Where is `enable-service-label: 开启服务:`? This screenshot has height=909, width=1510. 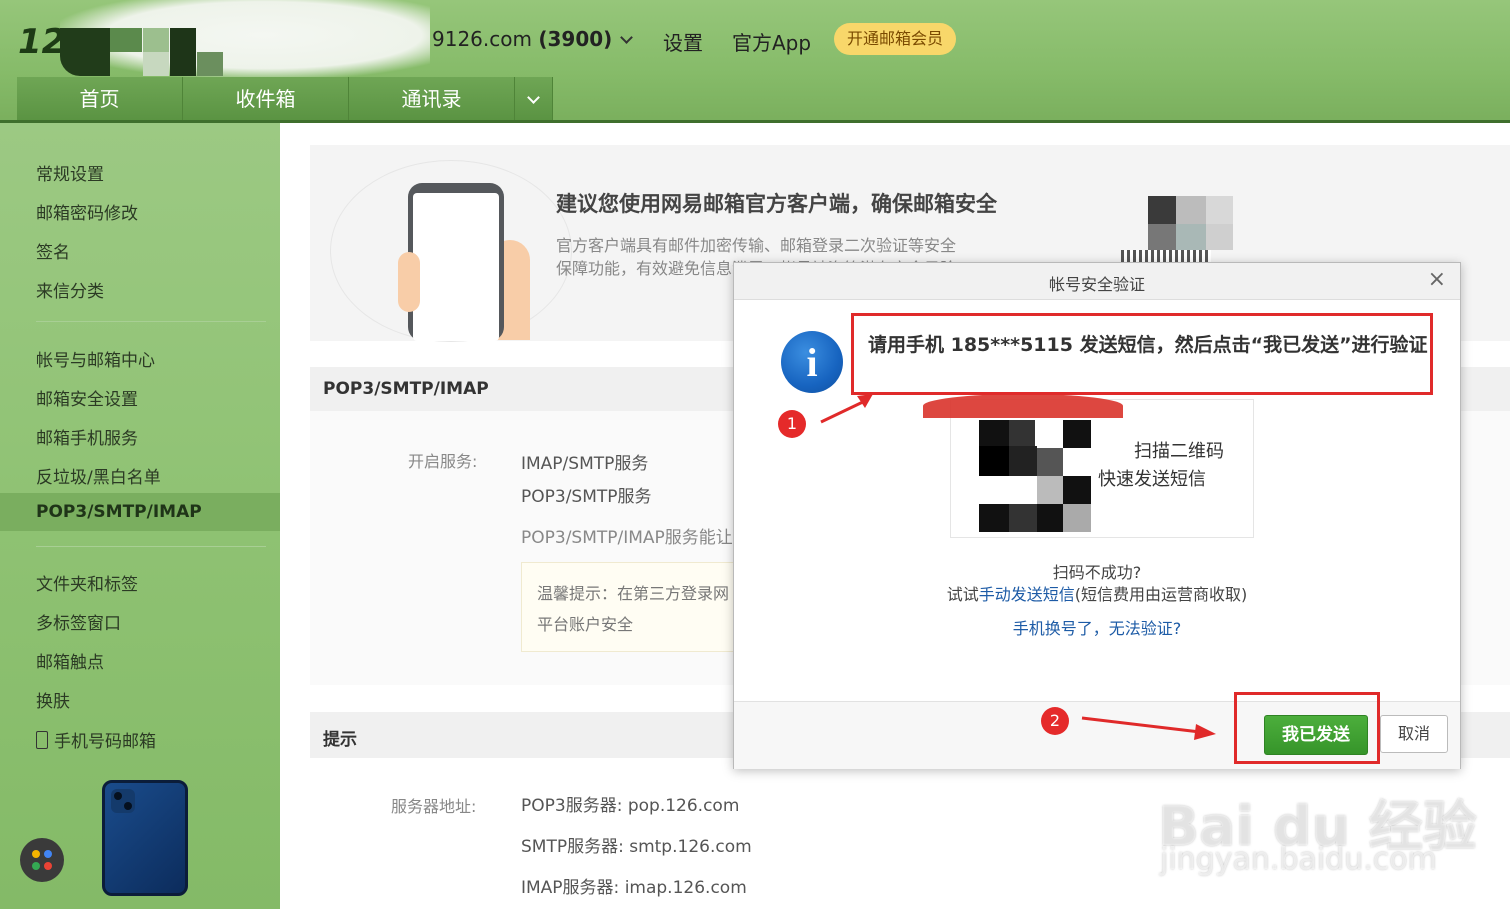 enable-service-label: 开启服务: is located at coordinates (443, 461).